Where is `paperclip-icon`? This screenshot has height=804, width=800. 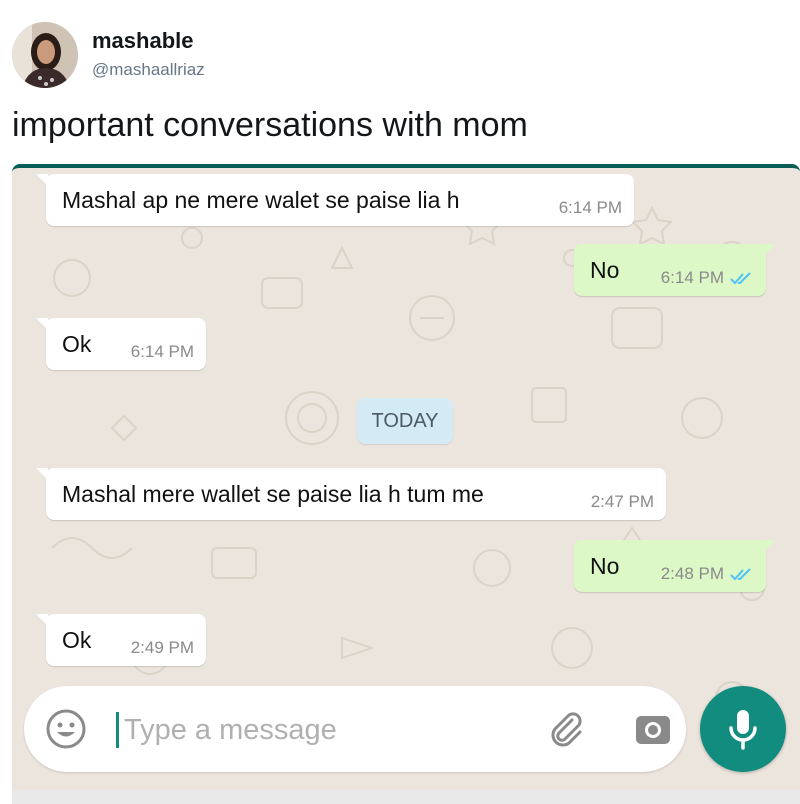
paperclip-icon is located at coordinates (566, 728).